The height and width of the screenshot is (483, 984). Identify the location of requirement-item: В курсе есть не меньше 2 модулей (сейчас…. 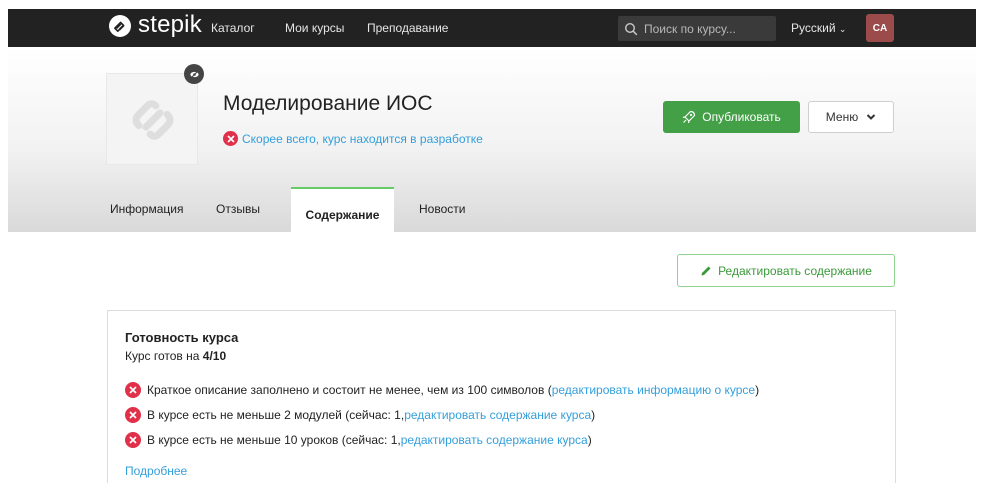
(360, 415).